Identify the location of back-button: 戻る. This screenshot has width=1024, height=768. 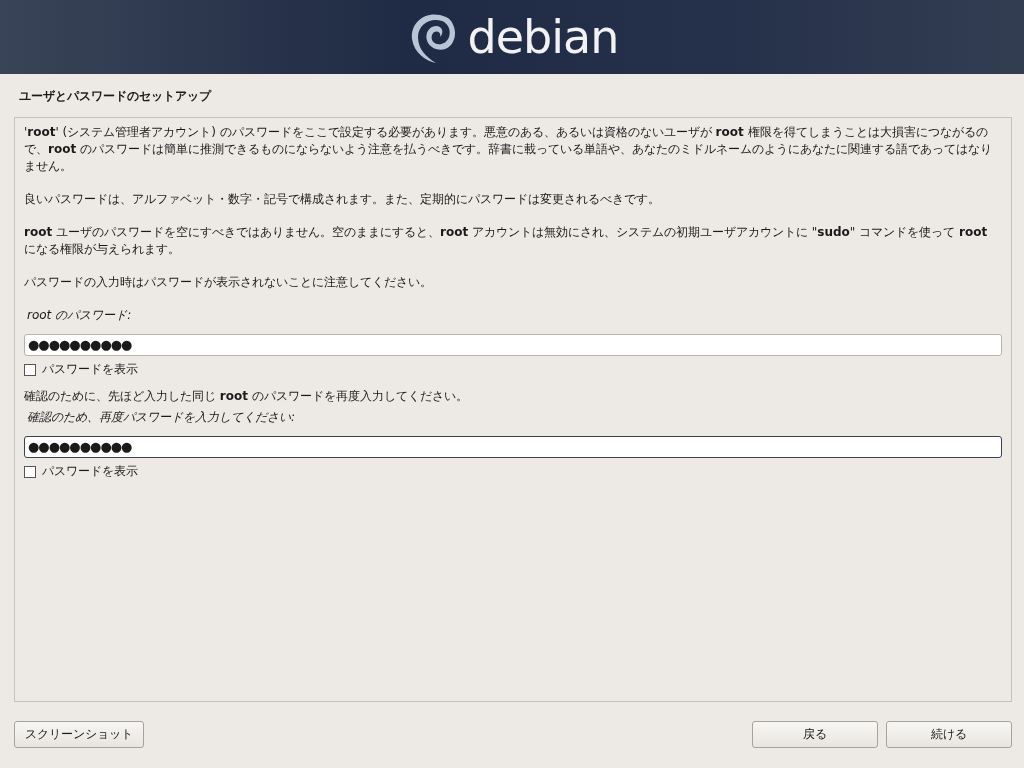
(815, 734).